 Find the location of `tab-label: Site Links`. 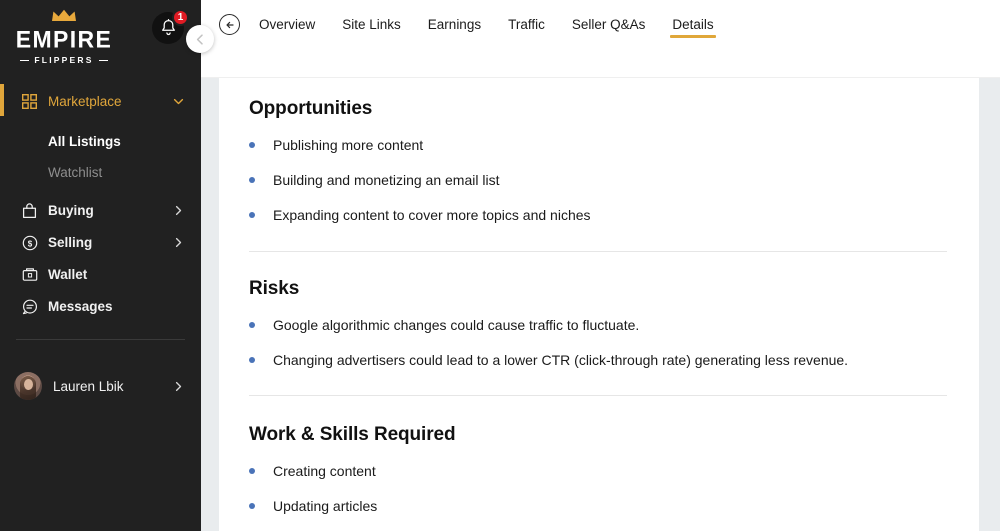

tab-label: Site Links is located at coordinates (371, 24).